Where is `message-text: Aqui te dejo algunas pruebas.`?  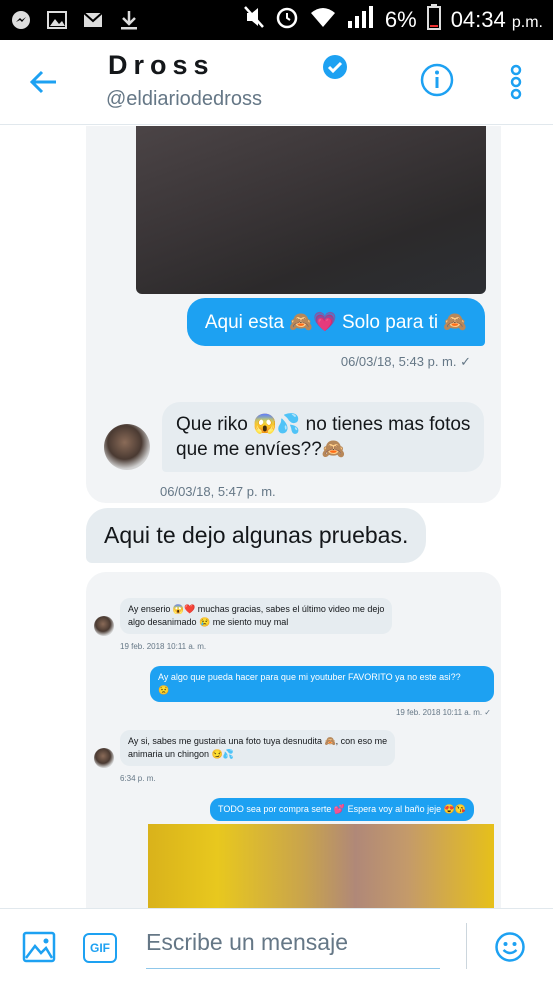
message-text: Aqui te dejo algunas pruebas. is located at coordinates (256, 535).